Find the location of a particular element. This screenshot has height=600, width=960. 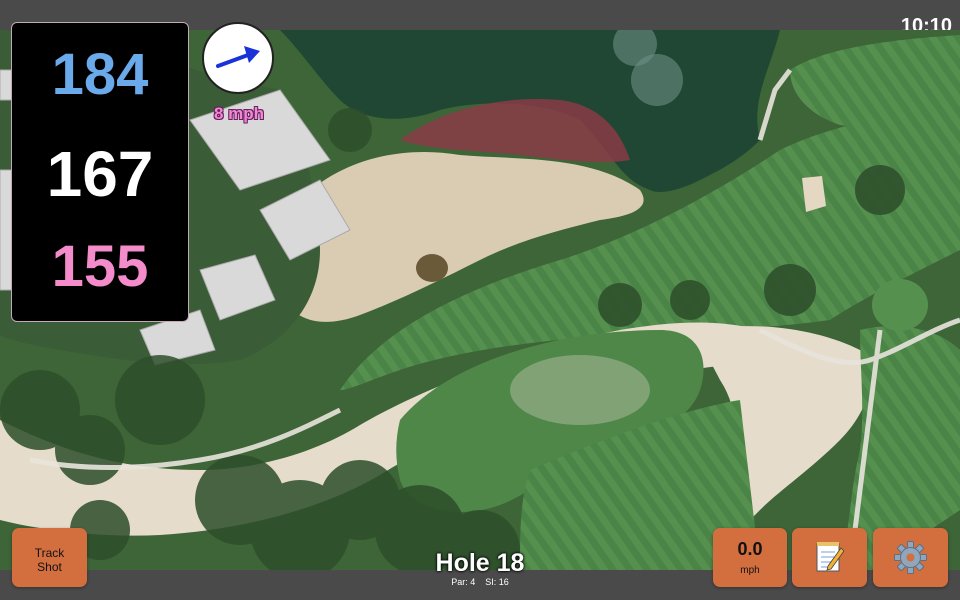

wind-speed-label: 8 mph is located at coordinates (239, 113).